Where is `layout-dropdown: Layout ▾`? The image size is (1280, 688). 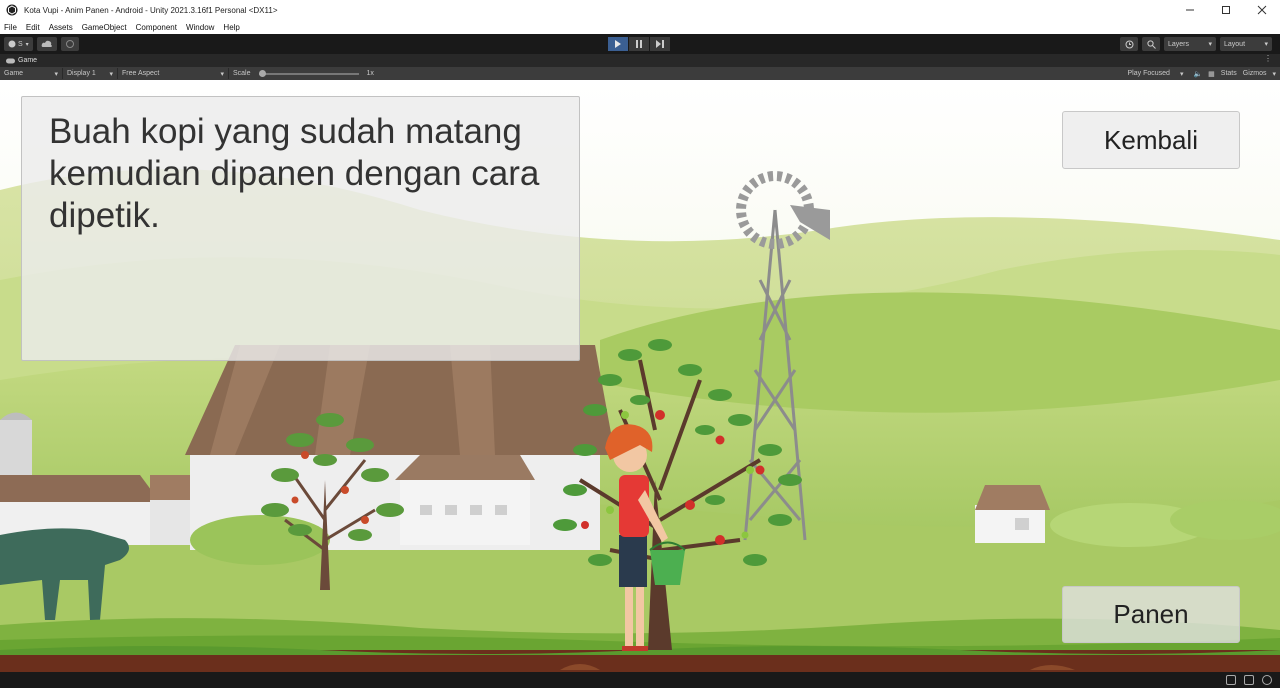 layout-dropdown: Layout ▾ is located at coordinates (1246, 44).